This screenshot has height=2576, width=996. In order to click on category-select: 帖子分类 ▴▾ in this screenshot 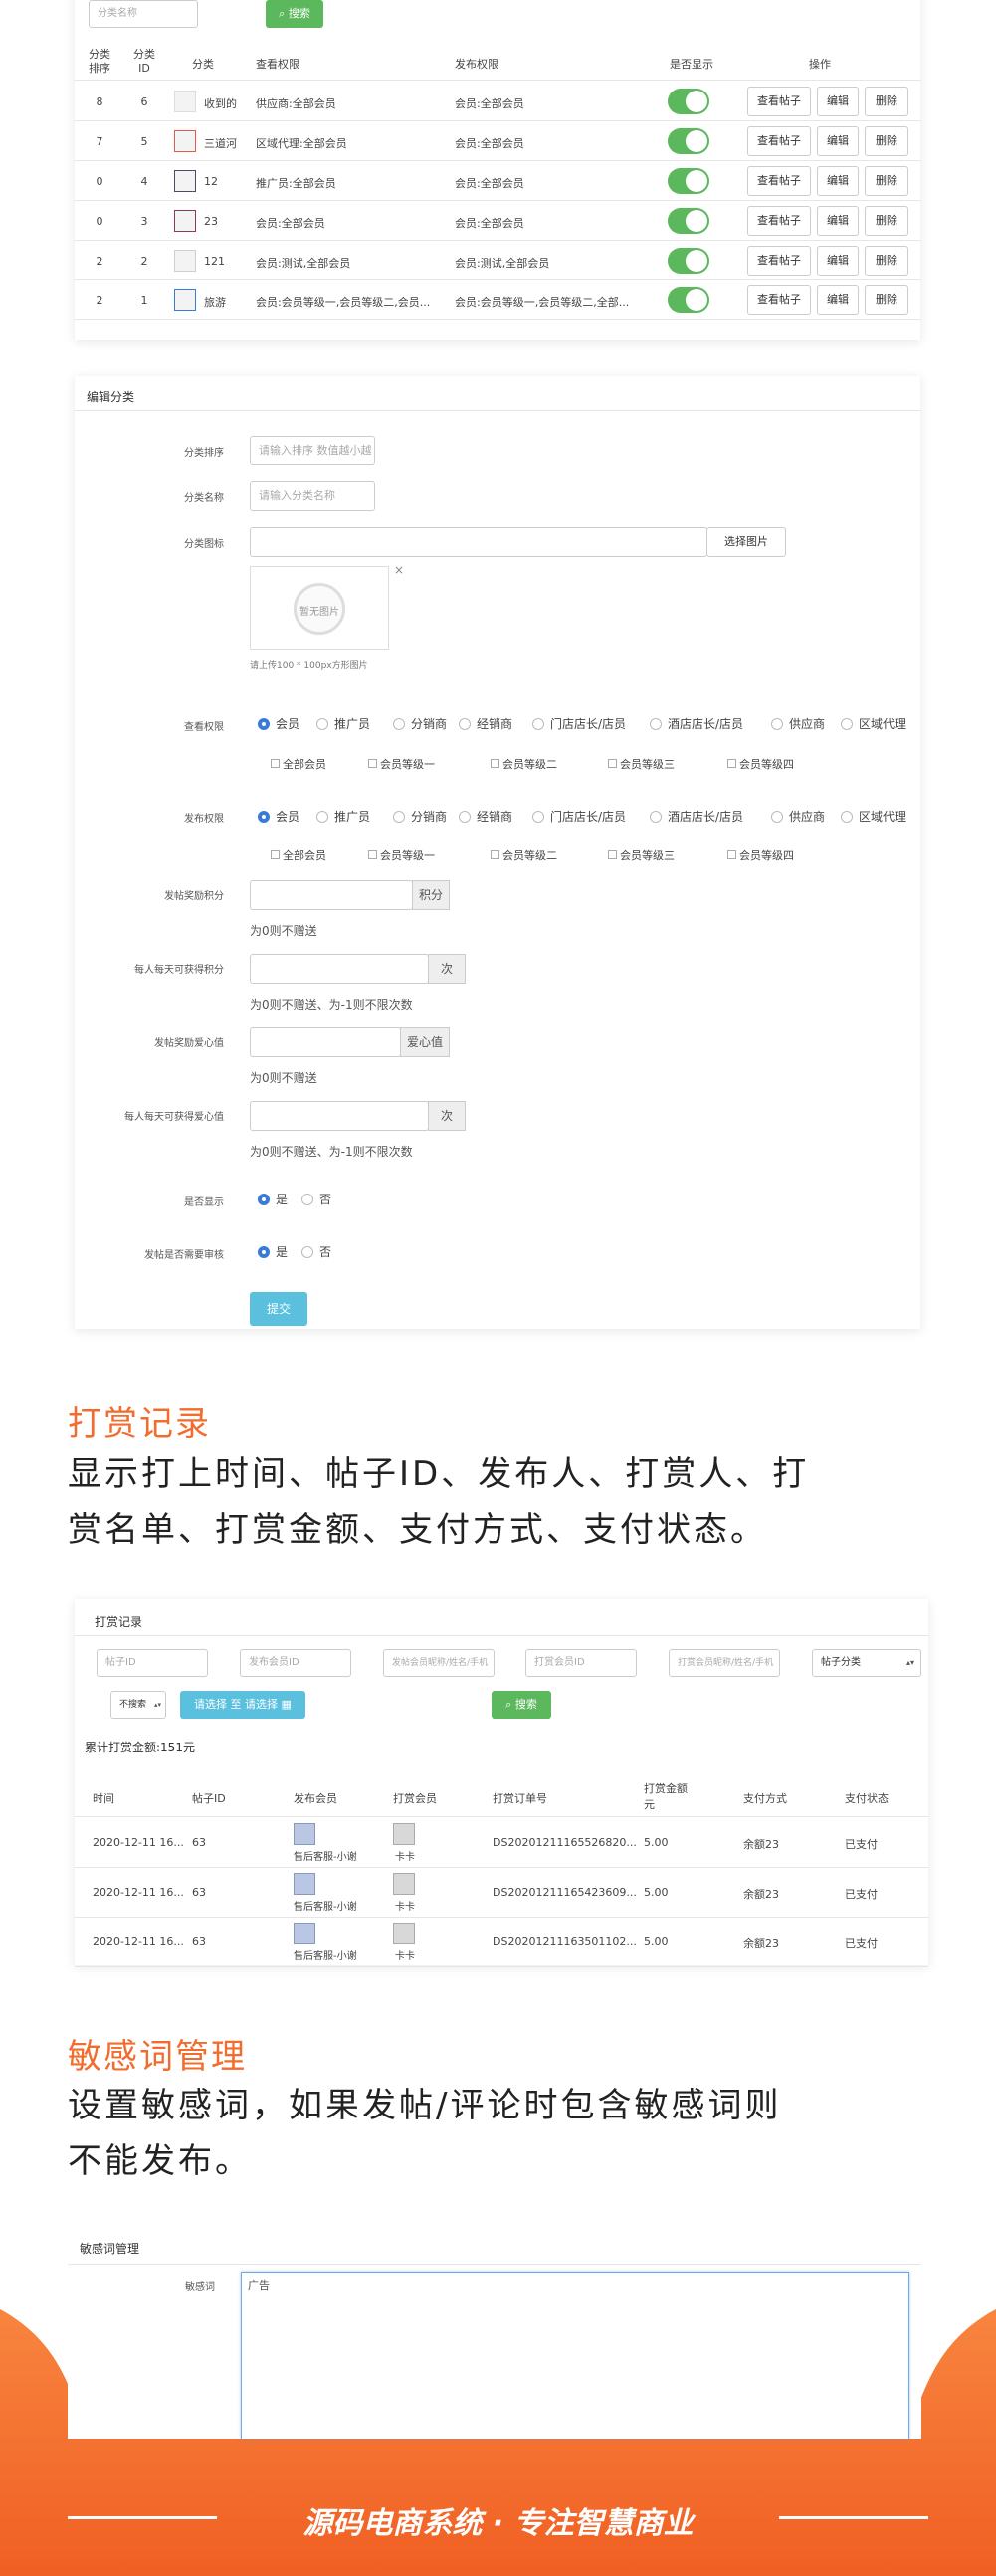, I will do `click(866, 1663)`.